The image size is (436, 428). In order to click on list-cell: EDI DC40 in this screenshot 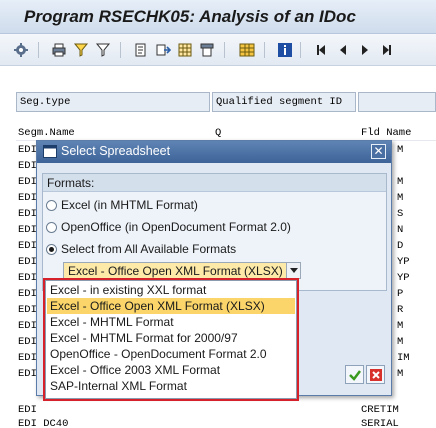, I will do `click(43, 423)`.